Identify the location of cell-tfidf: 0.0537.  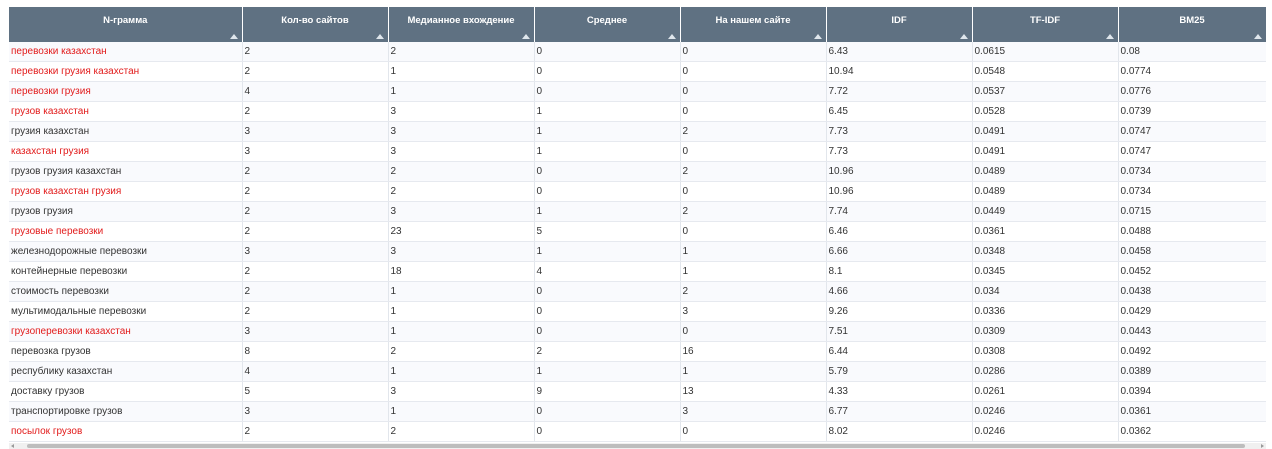
(1045, 91).